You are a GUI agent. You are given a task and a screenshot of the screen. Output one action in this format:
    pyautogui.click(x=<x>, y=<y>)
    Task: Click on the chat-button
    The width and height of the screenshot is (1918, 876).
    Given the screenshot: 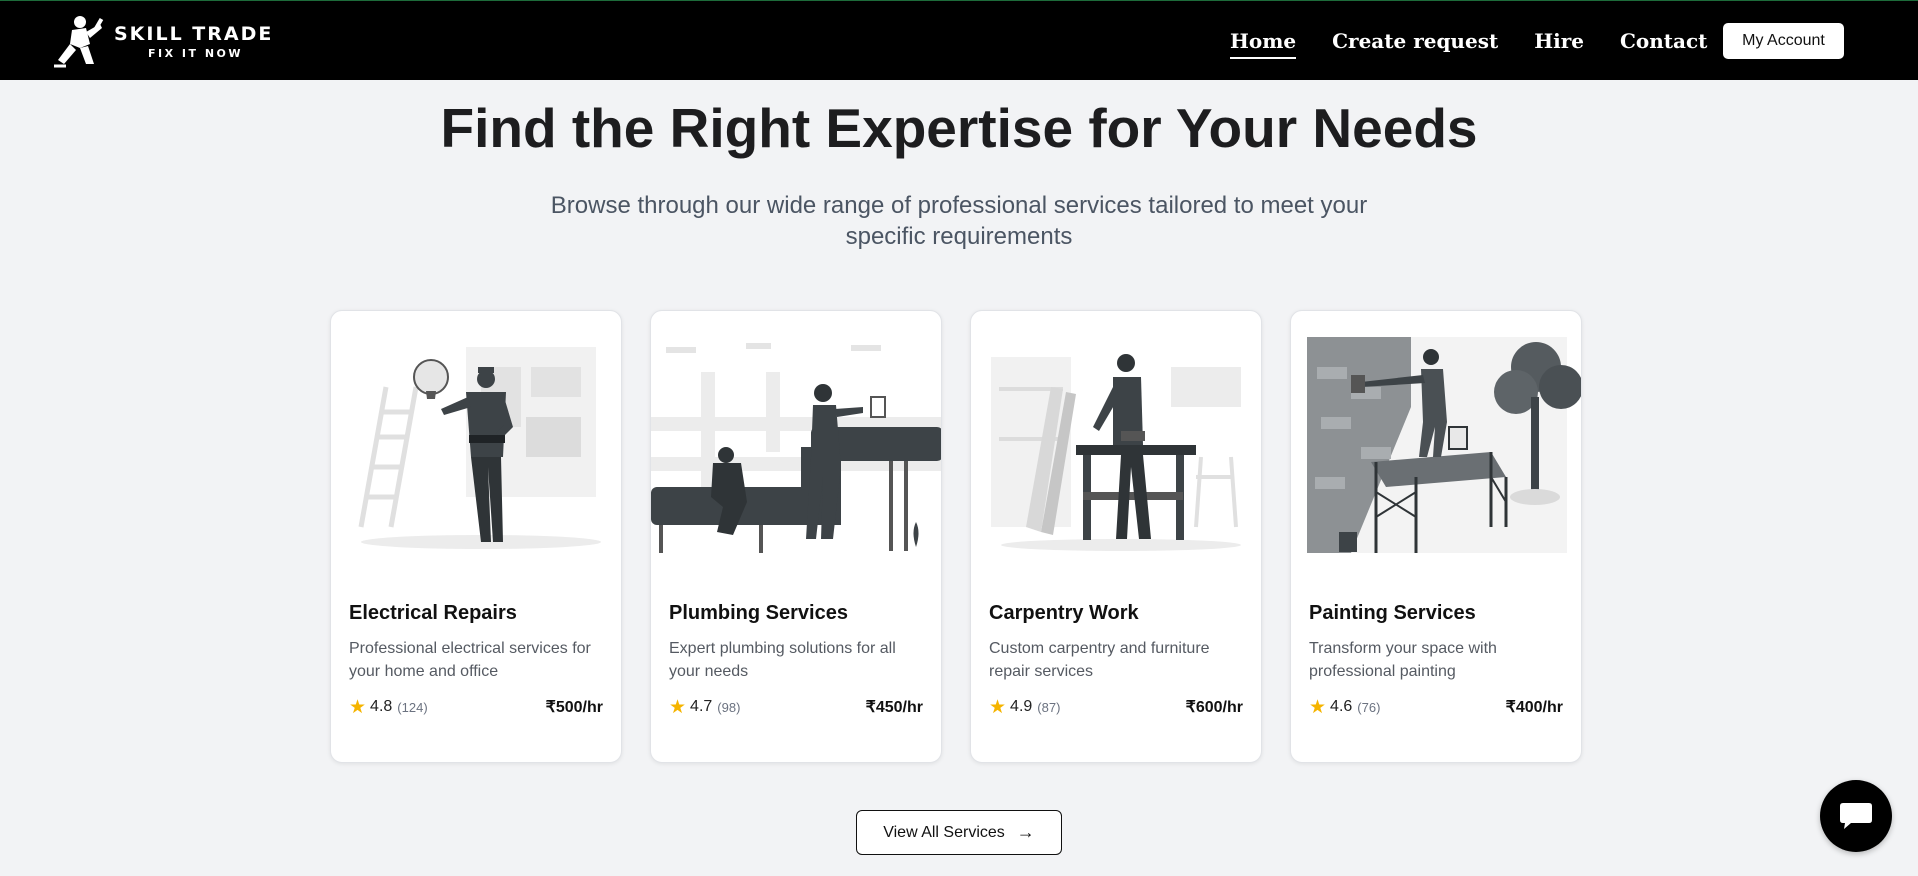 What is the action you would take?
    pyautogui.click(x=1856, y=816)
    